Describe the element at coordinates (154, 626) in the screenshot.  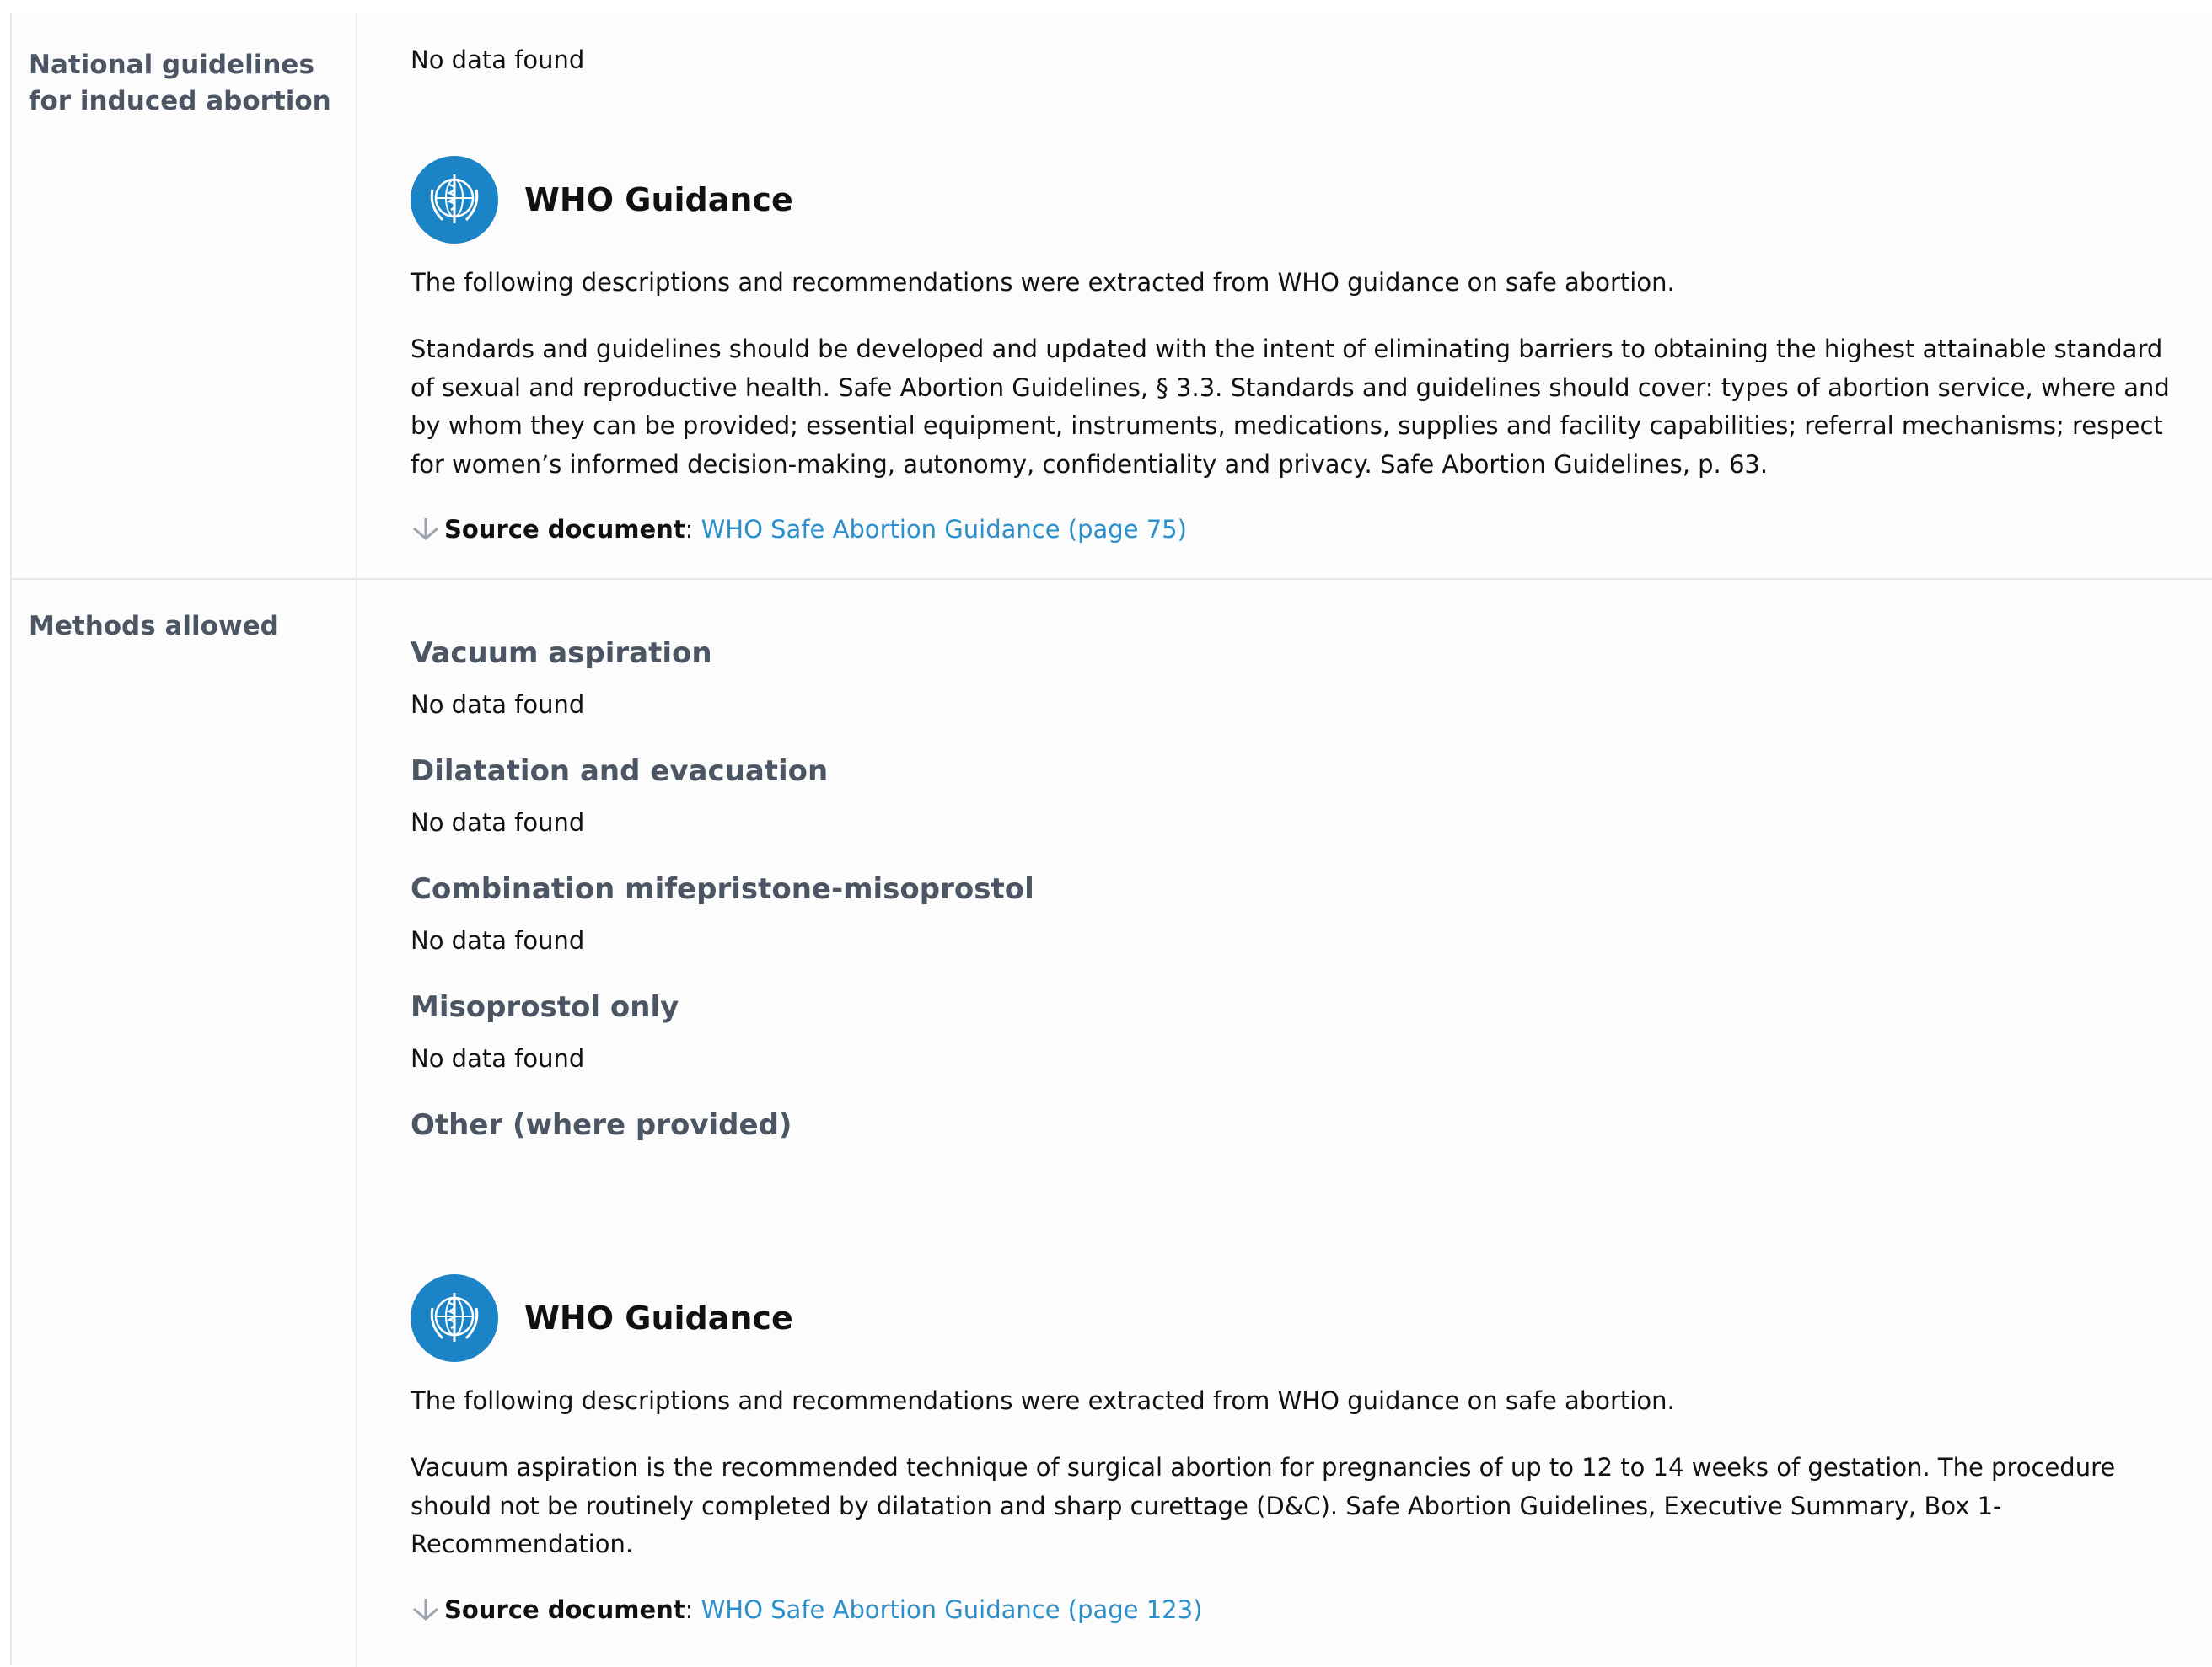
I see `row-label: Methods allowed` at that location.